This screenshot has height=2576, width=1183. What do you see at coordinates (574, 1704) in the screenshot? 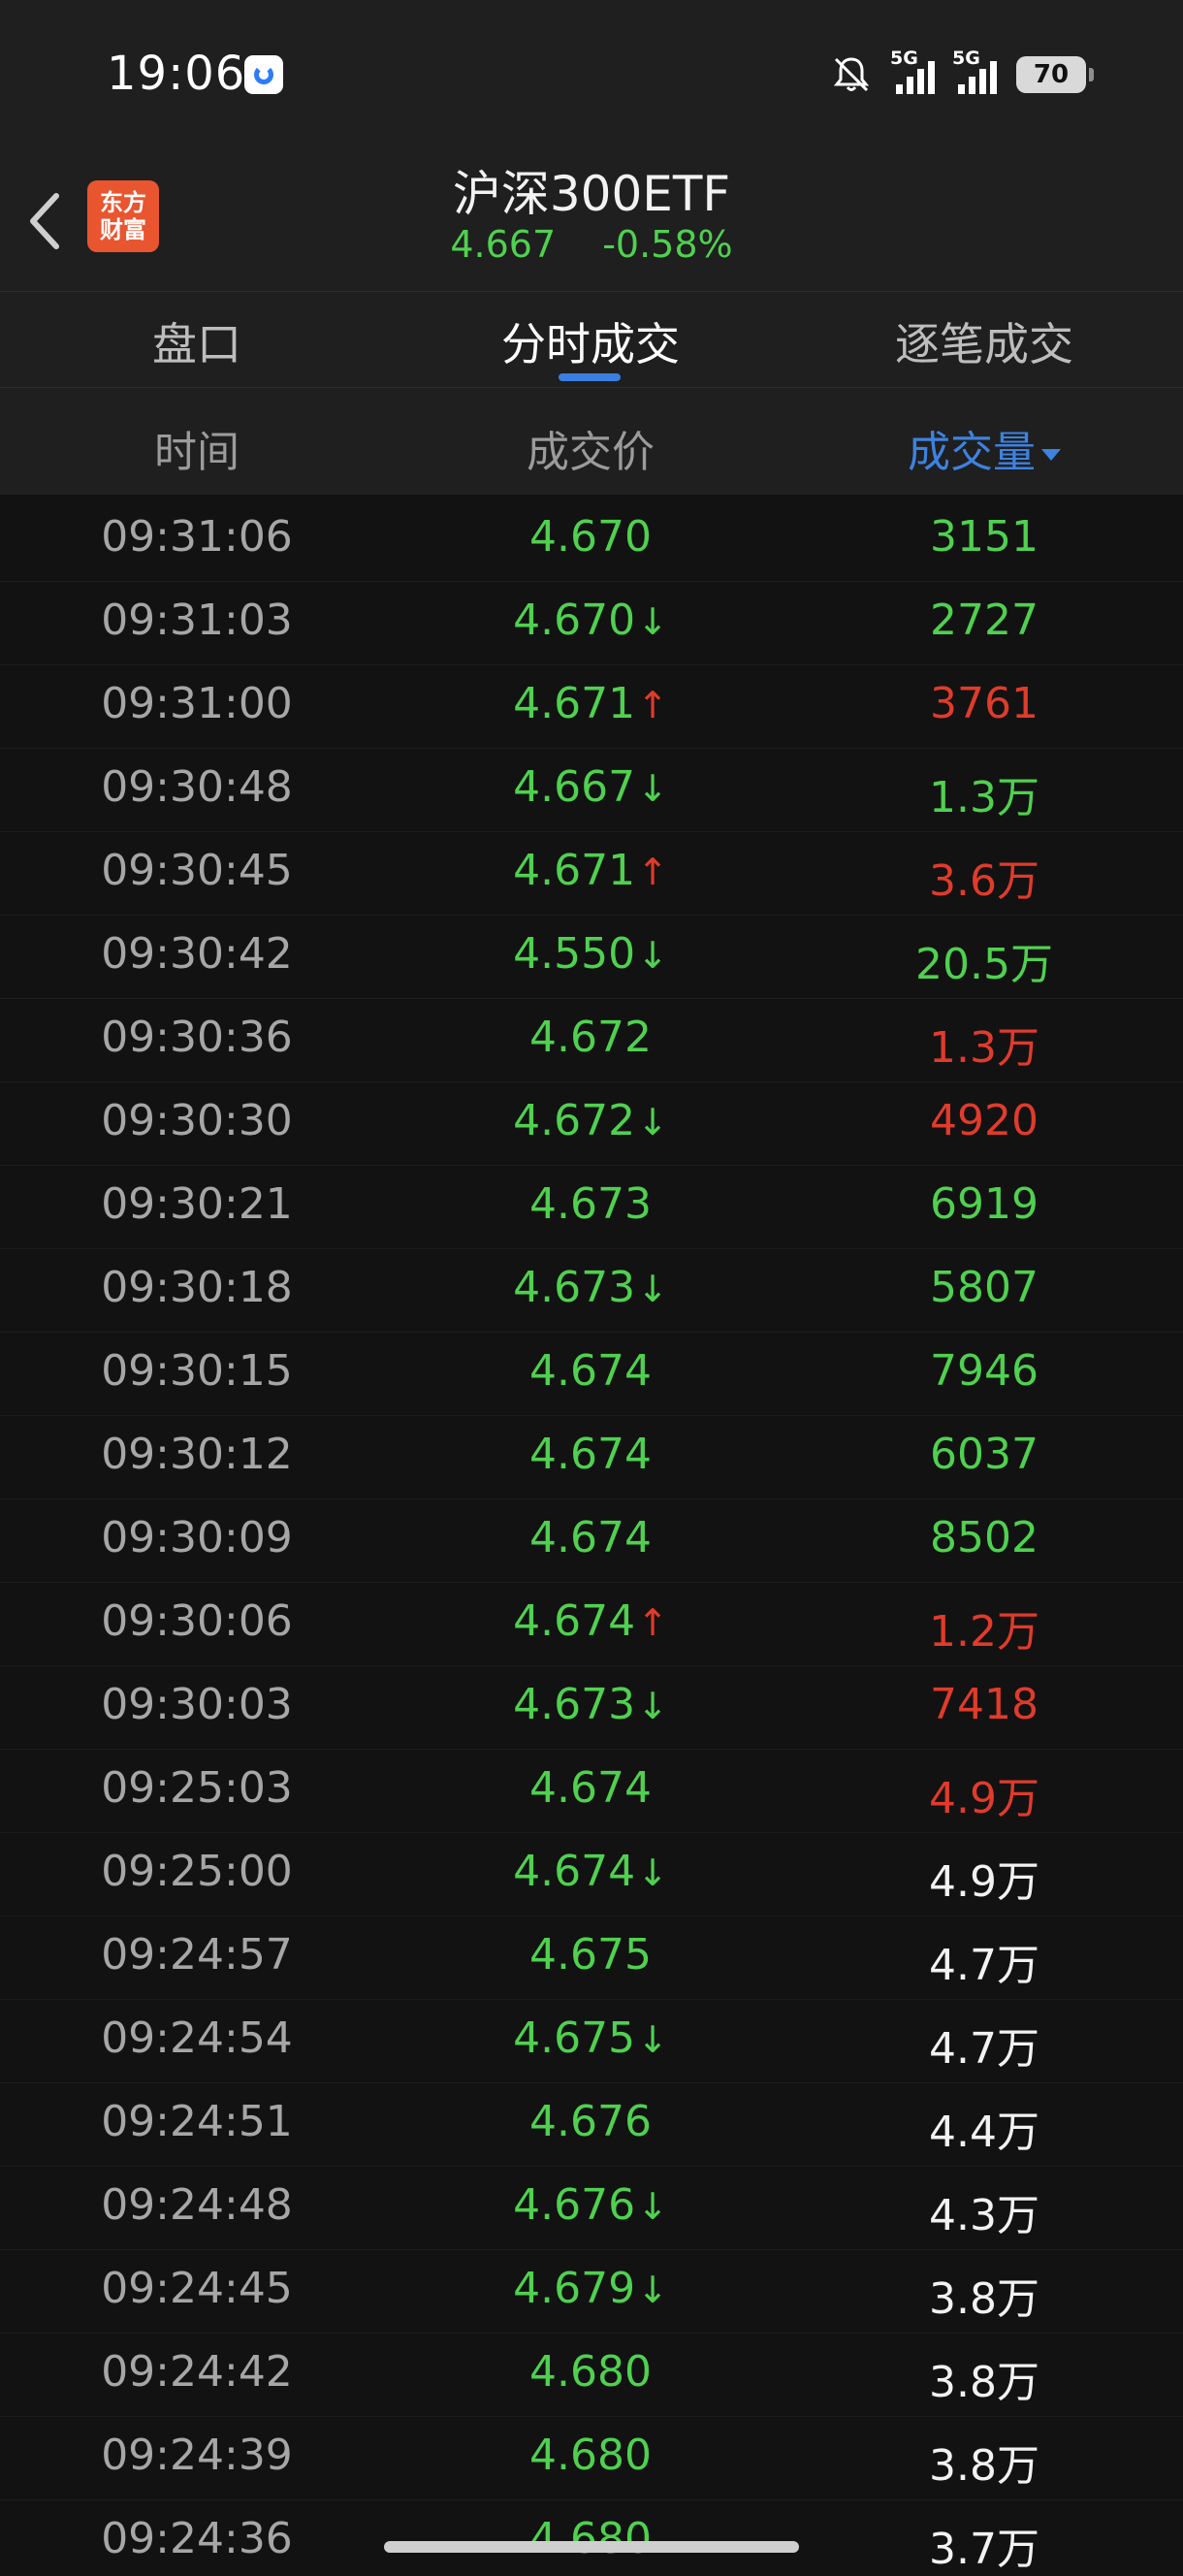
I see `trade-price-value: 4.673` at bounding box center [574, 1704].